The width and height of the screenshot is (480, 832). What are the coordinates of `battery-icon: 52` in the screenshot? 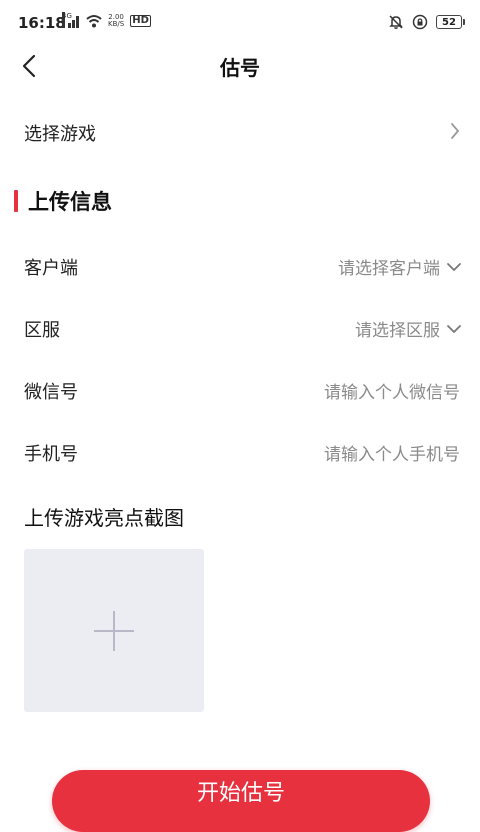 It's located at (450, 22).